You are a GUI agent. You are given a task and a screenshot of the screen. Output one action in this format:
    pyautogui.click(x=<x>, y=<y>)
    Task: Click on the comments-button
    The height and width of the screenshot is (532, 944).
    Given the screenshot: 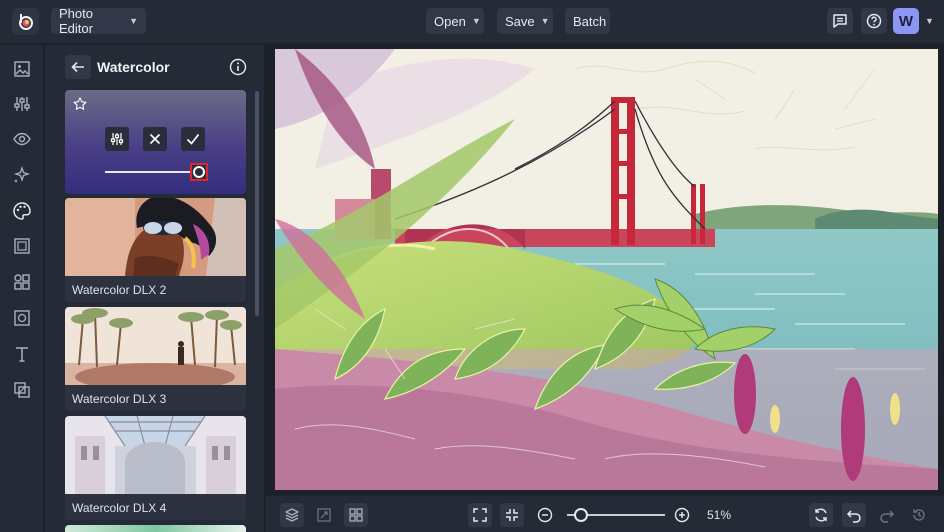 What is the action you would take?
    pyautogui.click(x=840, y=21)
    